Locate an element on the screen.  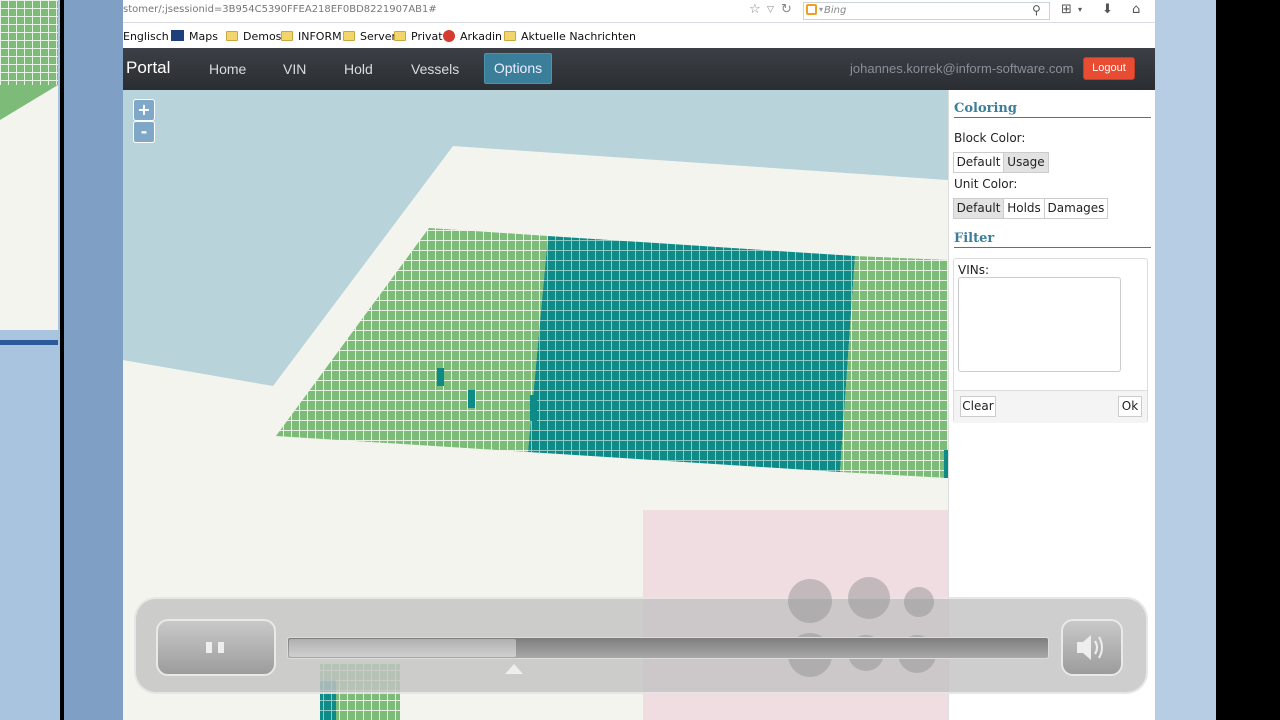
background-window-titlebar is located at coordinates (29, 342).